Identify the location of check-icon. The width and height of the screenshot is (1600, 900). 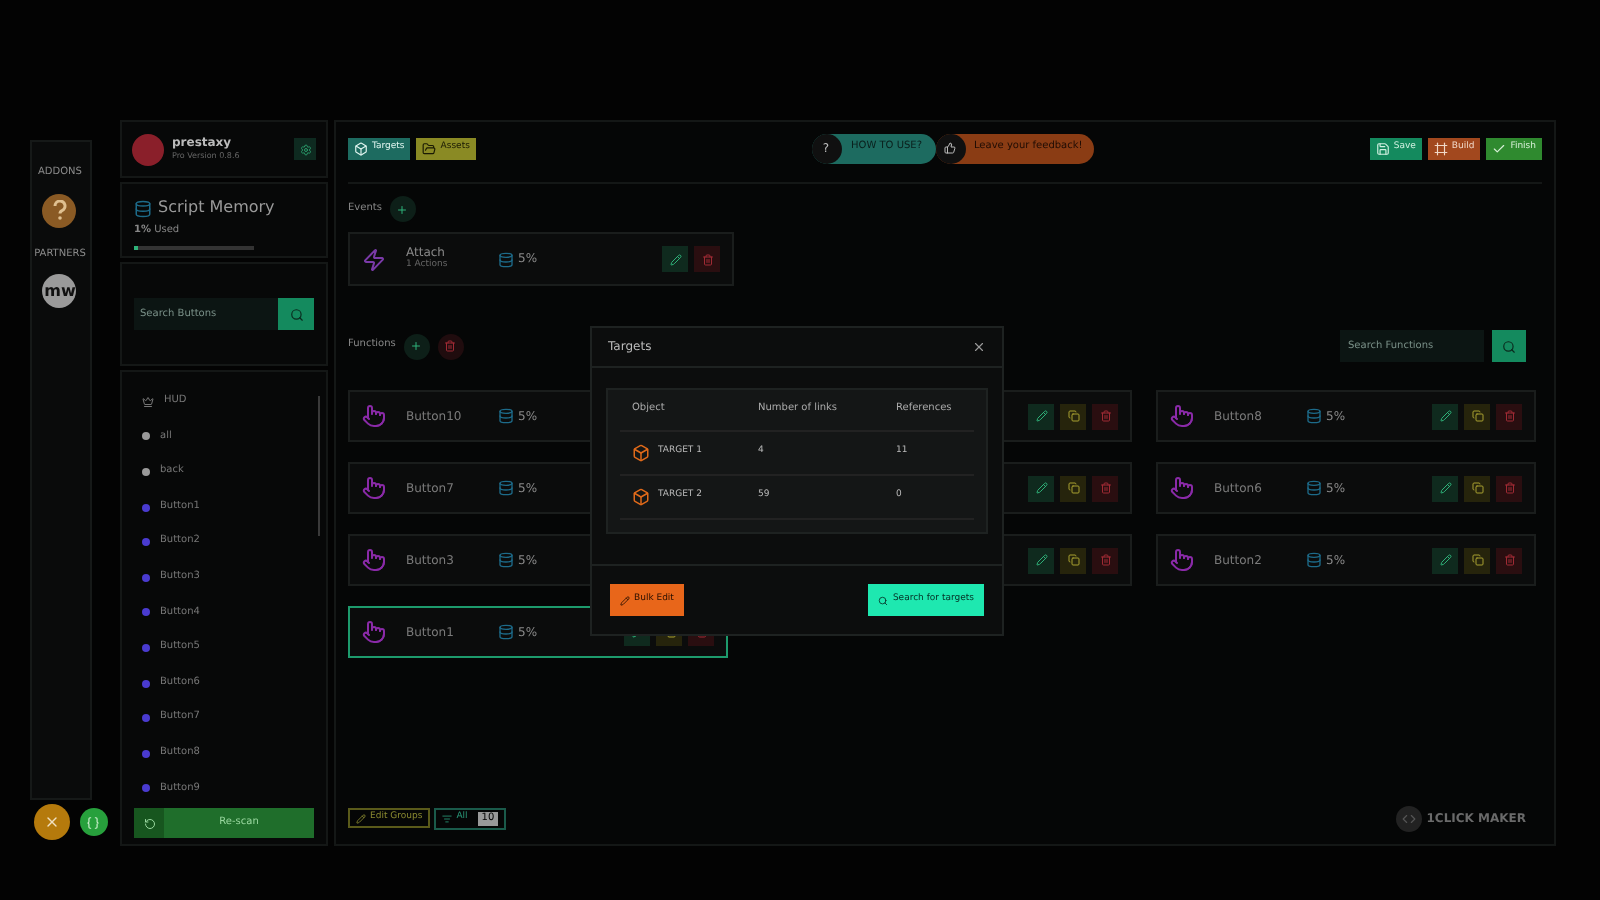
(1499, 148).